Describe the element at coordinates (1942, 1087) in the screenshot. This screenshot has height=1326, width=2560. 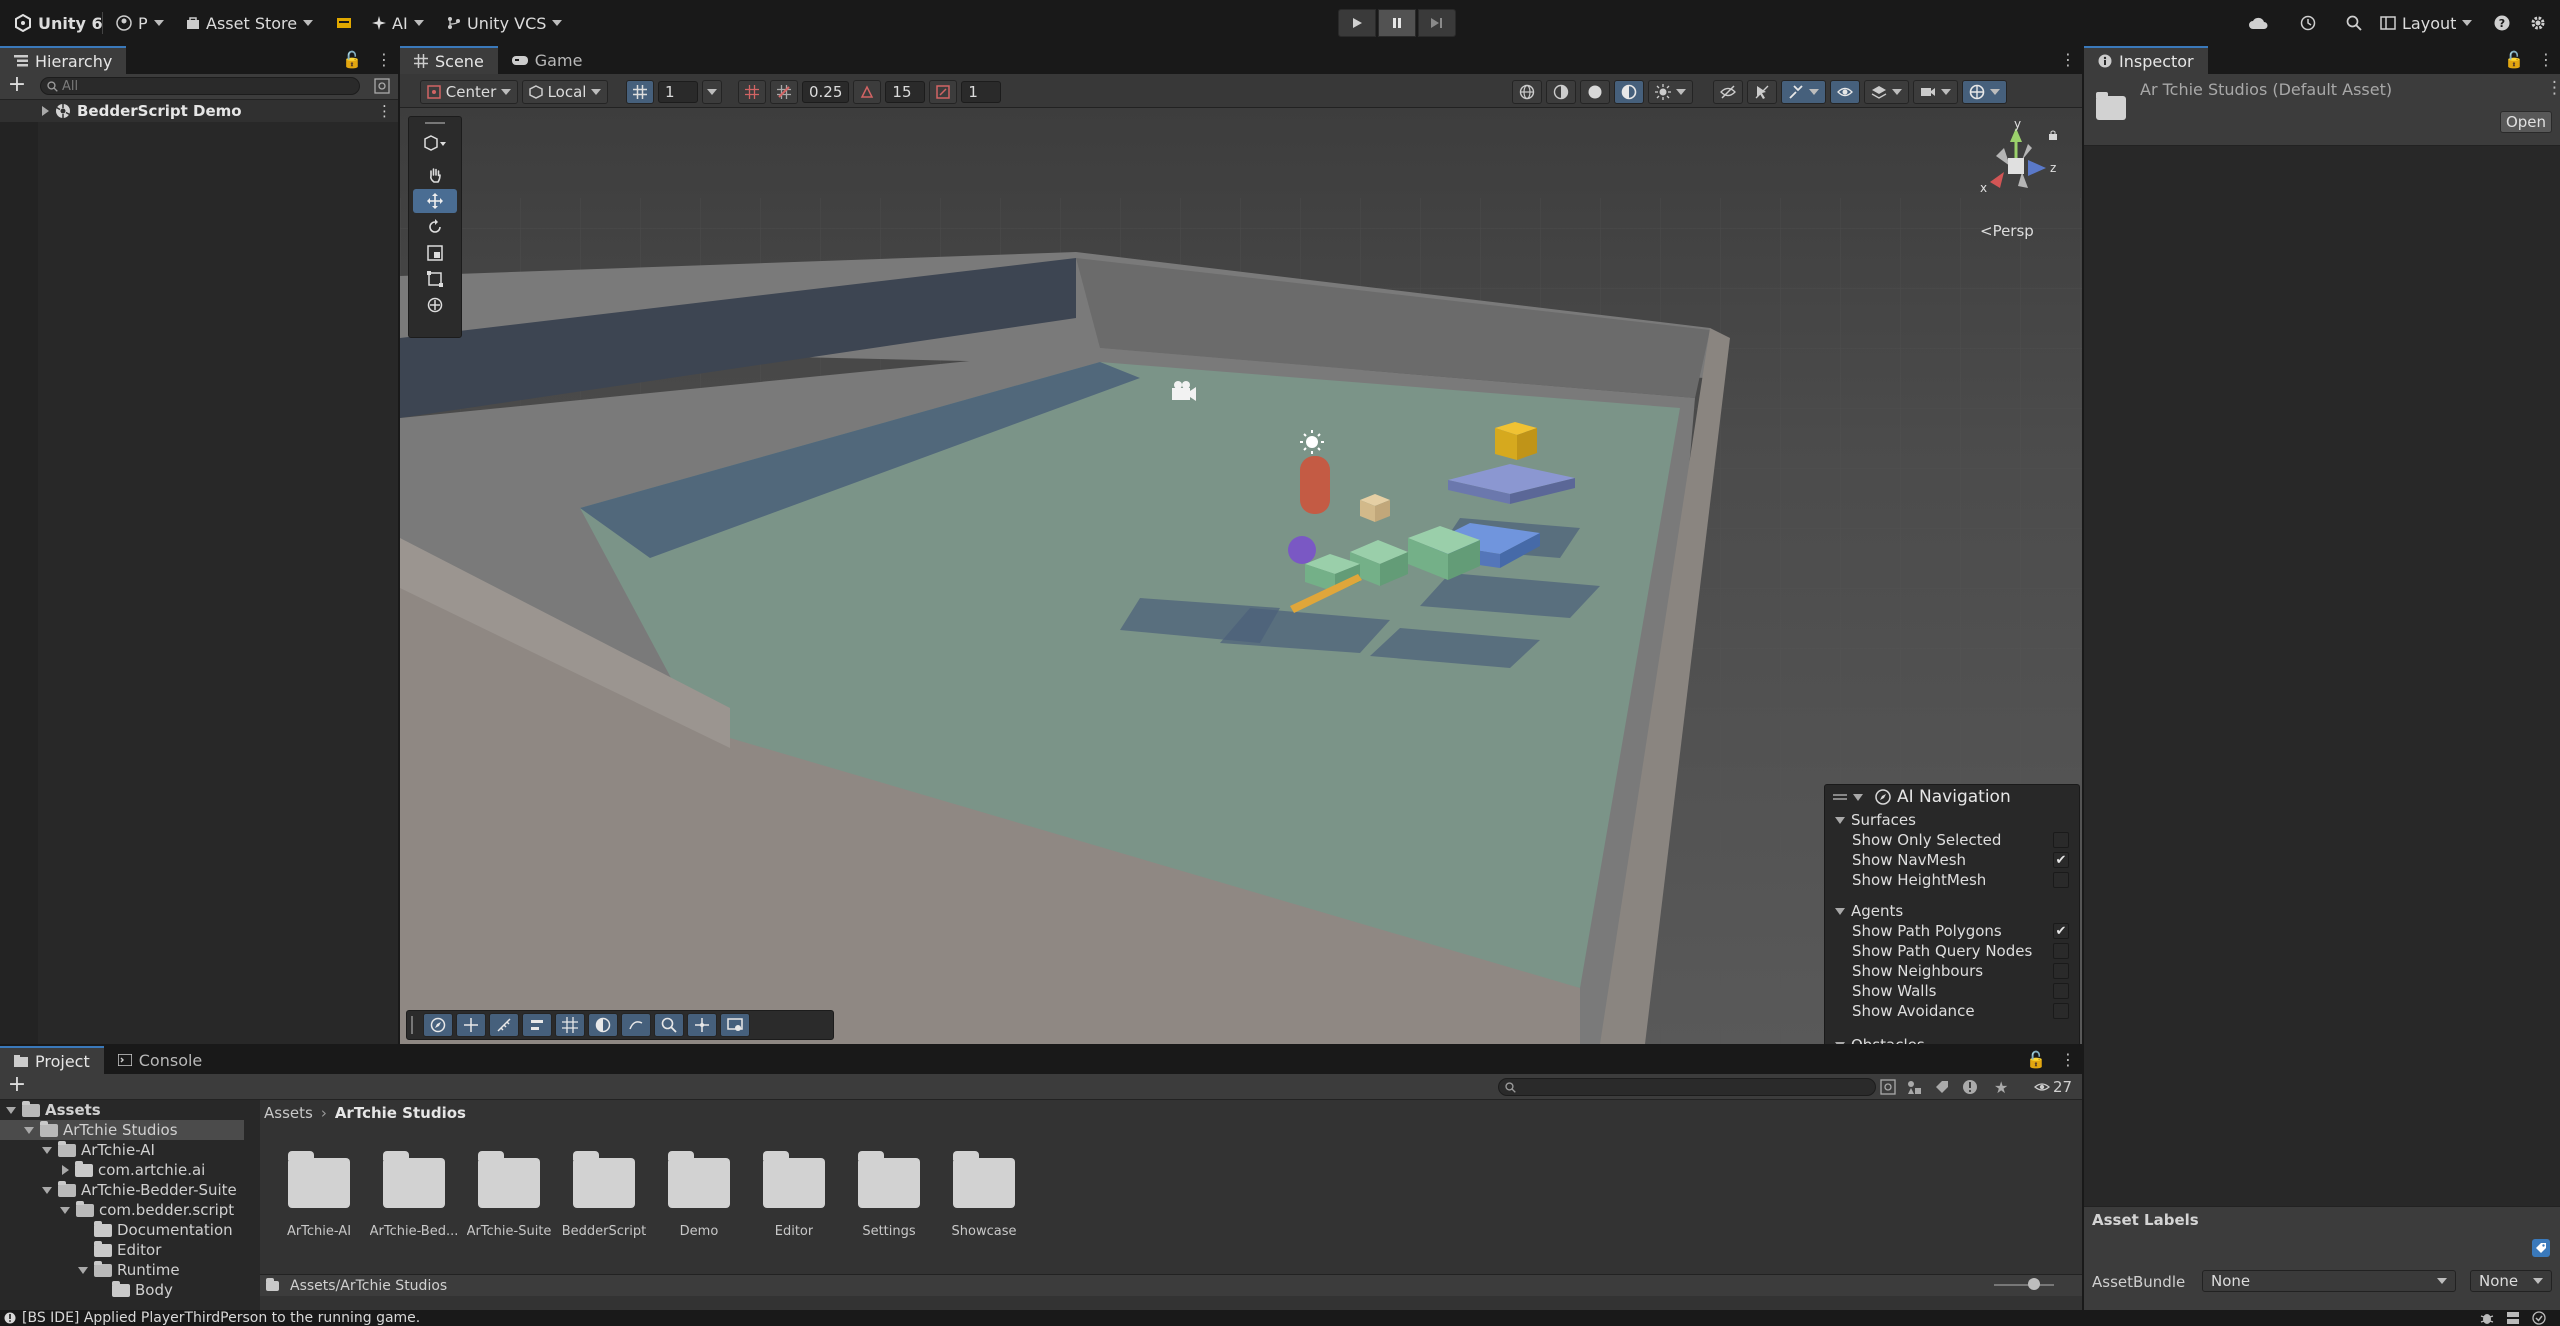
I see `filter-label-icon` at that location.